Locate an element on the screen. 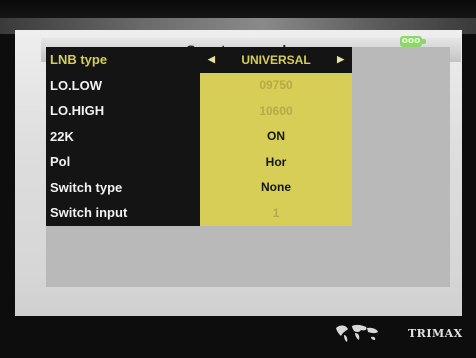 This screenshot has height=358, width=476. setting-row-lo-high: LO.HIGH 10600 is located at coordinates (199, 111).